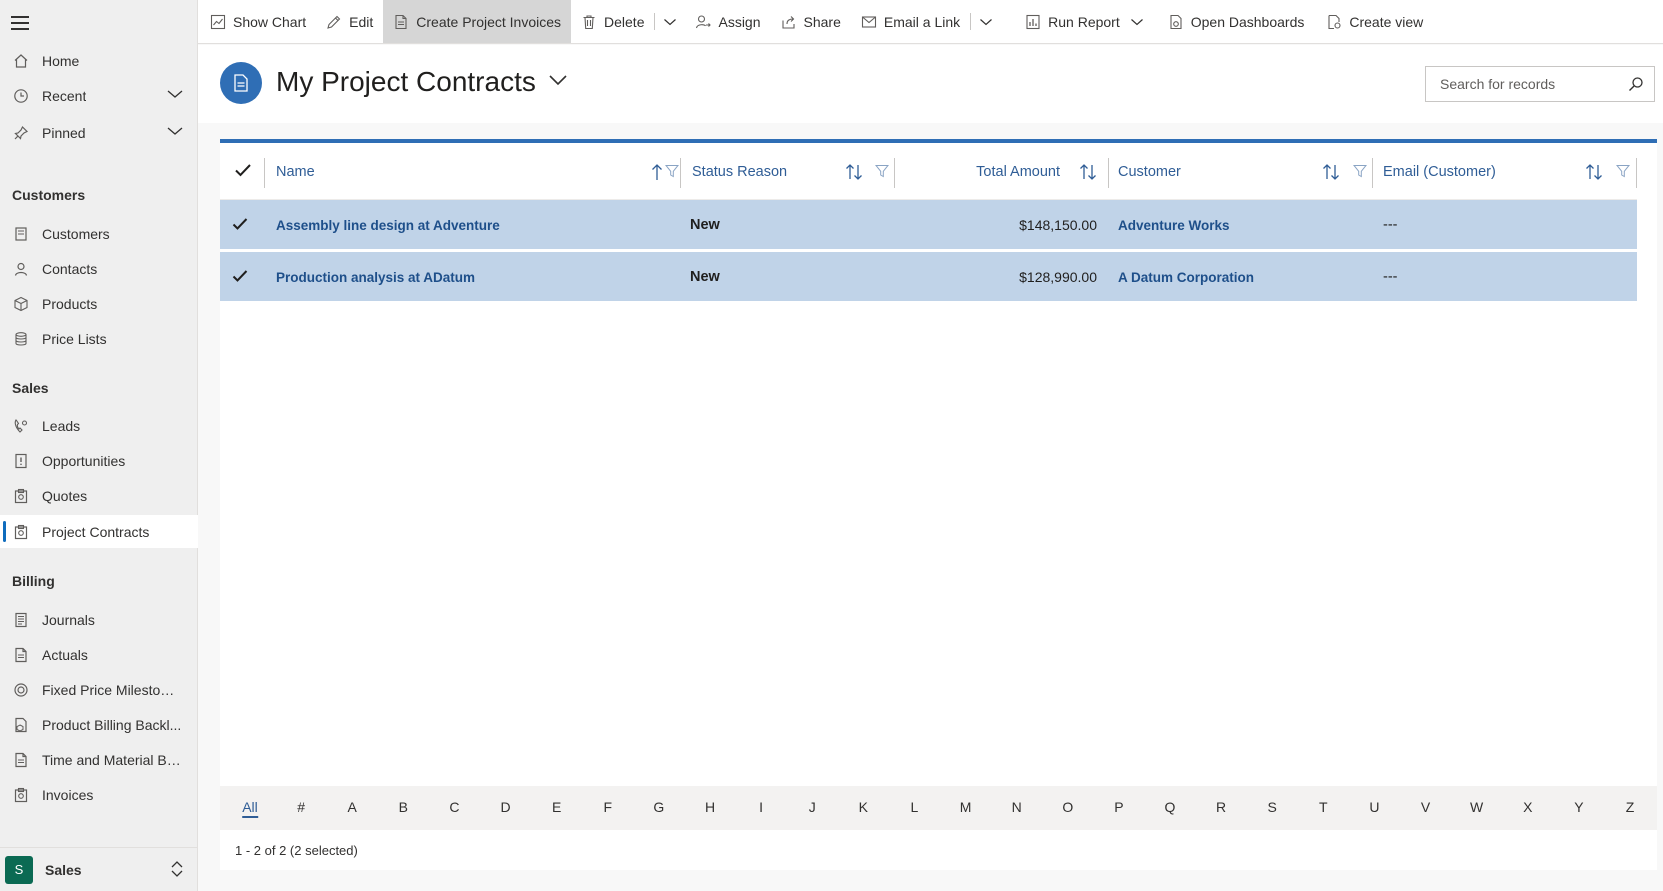 Image resolution: width=1663 pixels, height=891 pixels. I want to click on sidebar-item-products: Products, so click(99, 303).